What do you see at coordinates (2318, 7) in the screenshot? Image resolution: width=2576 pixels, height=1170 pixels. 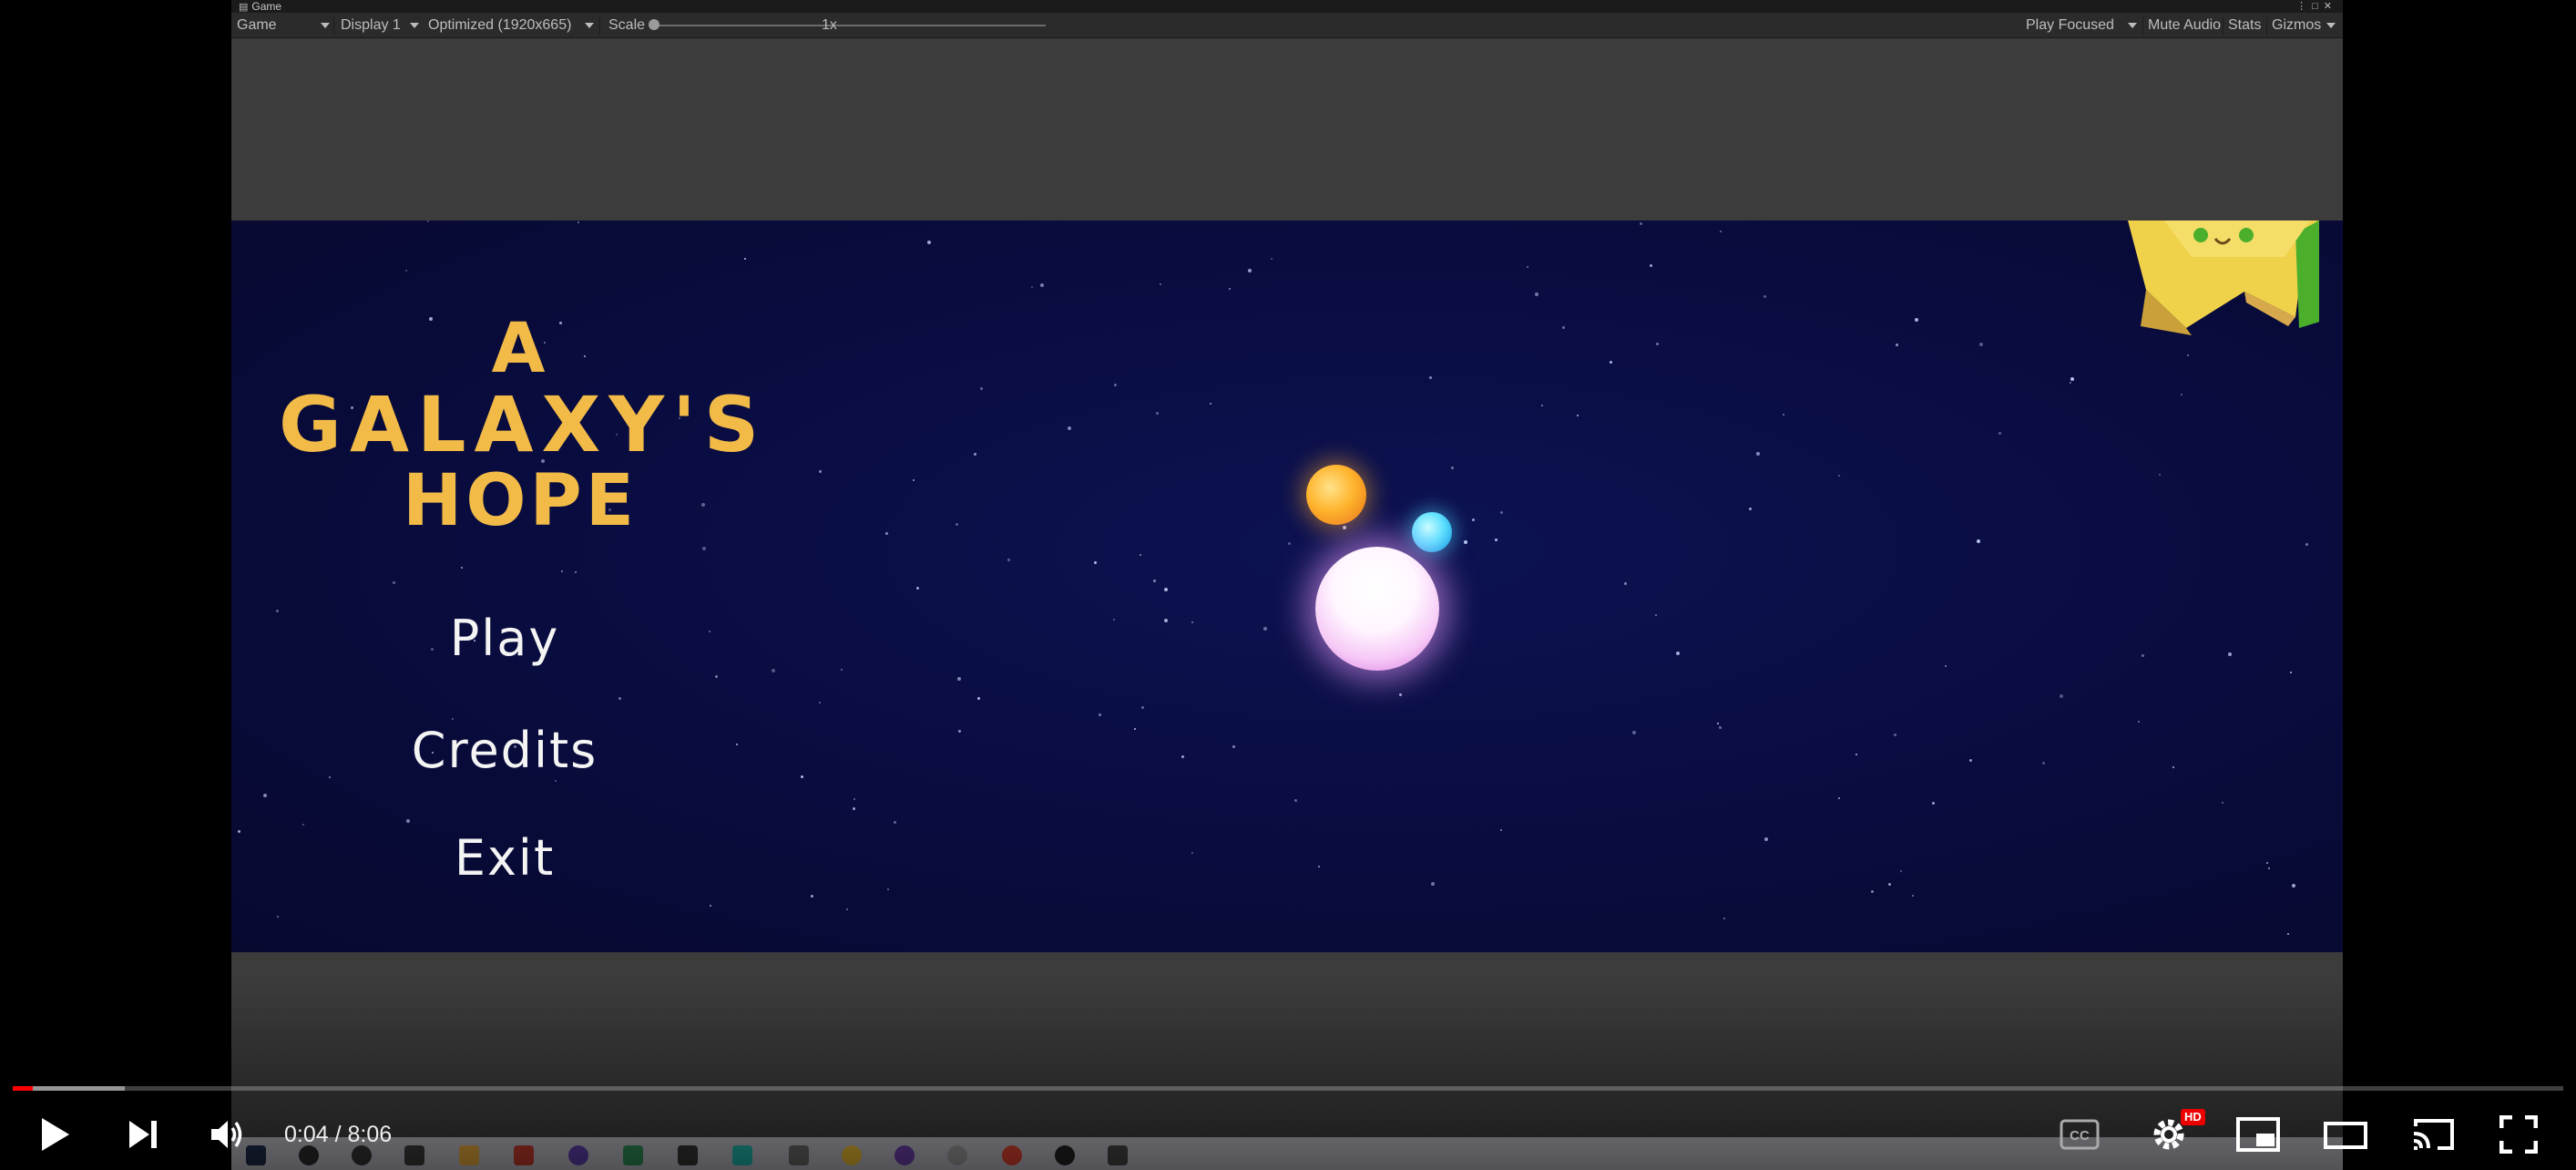 I see `maximize-icon: □` at bounding box center [2318, 7].